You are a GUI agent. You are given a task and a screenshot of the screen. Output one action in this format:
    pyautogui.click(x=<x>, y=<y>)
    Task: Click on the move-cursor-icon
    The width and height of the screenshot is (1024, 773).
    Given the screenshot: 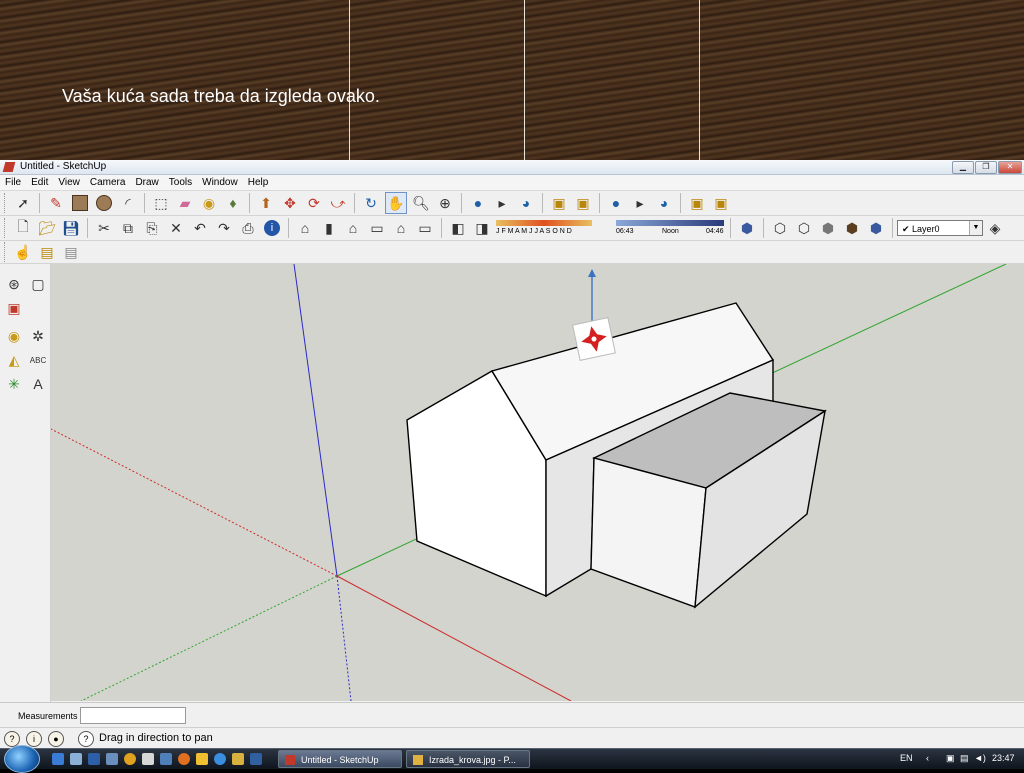 What is the action you would take?
    pyautogui.click(x=594, y=339)
    